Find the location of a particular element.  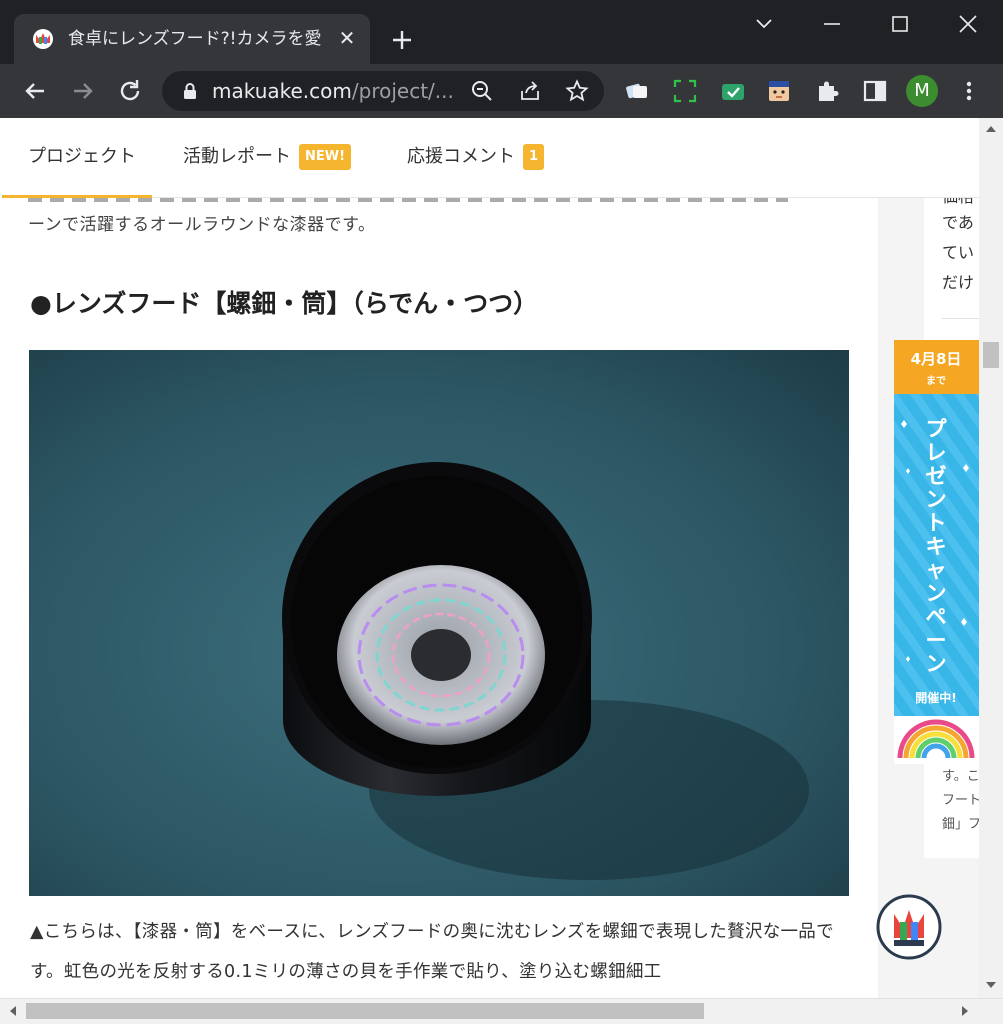

tab-close-button: ✕ is located at coordinates (347, 38).